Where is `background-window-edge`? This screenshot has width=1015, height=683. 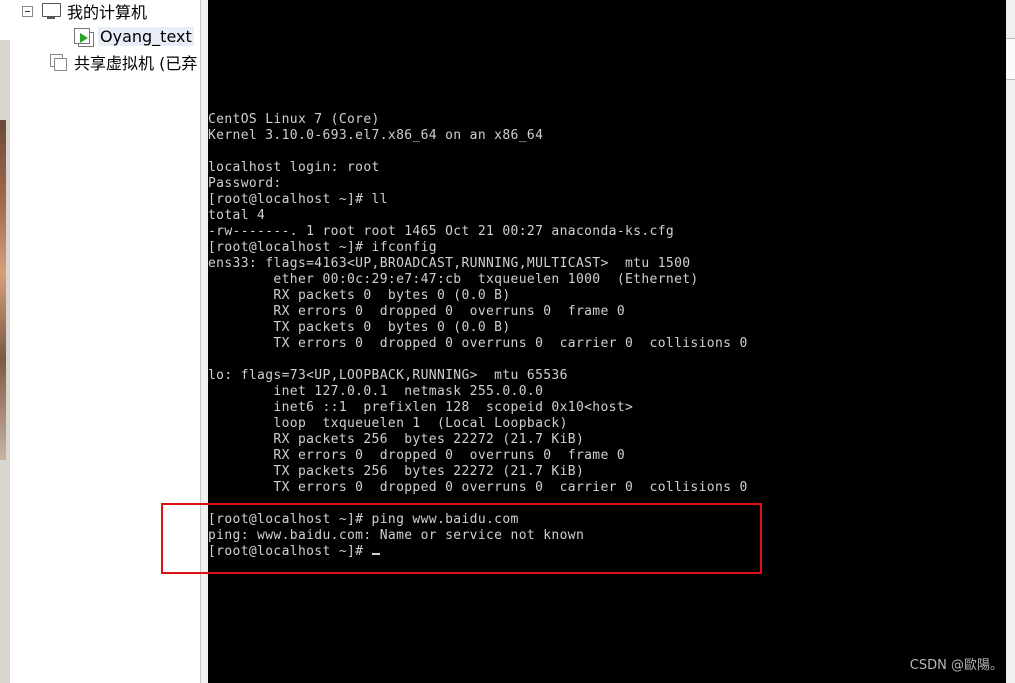
background-window-edge is located at coordinates (5, 361).